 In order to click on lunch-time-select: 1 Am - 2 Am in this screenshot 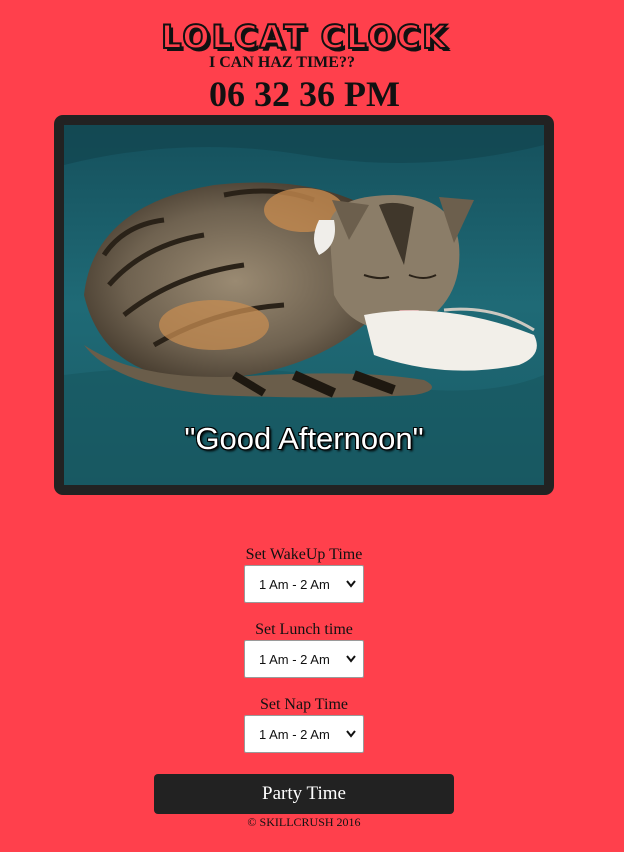, I will do `click(304, 659)`.